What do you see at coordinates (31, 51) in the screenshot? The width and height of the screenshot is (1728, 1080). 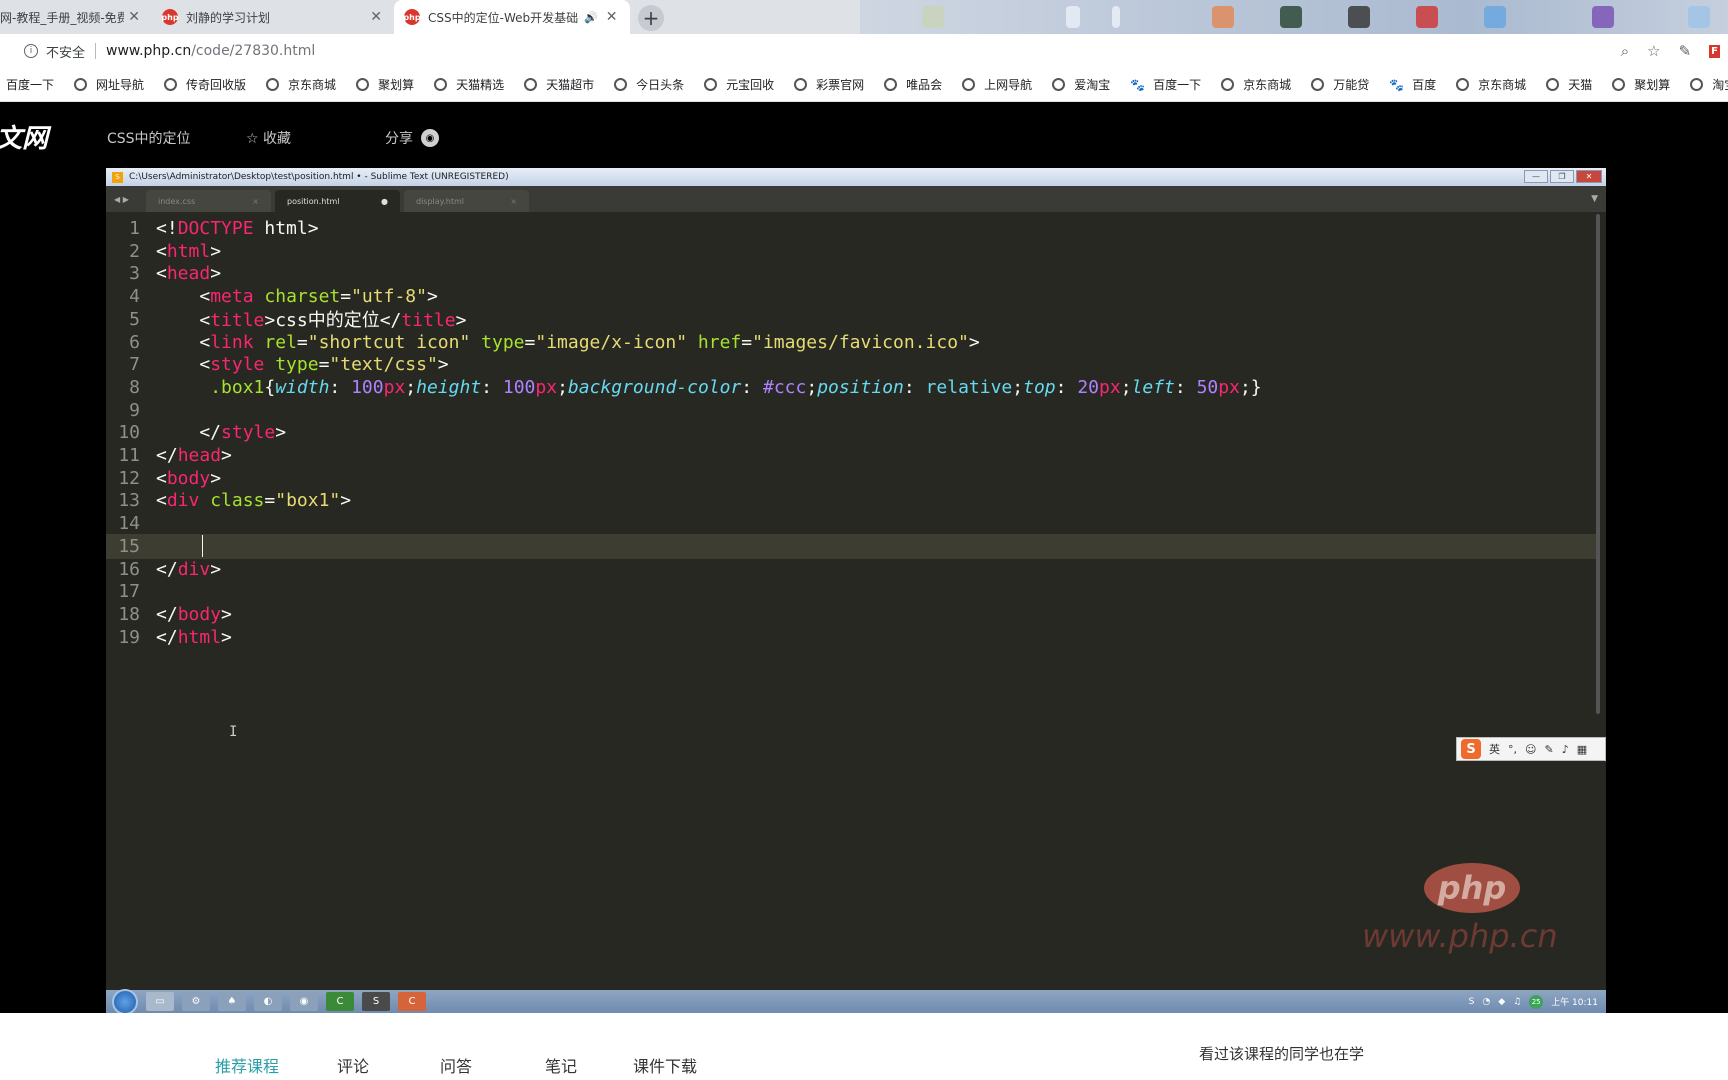 I see `info-icon: i` at bounding box center [31, 51].